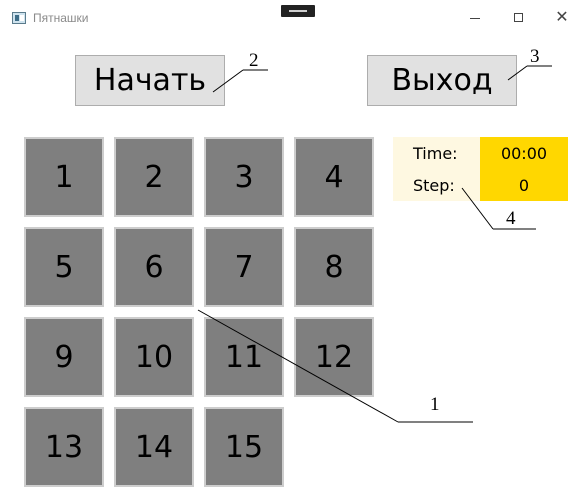  What do you see at coordinates (535, 56) in the screenshot?
I see `callout-number-3: 3` at bounding box center [535, 56].